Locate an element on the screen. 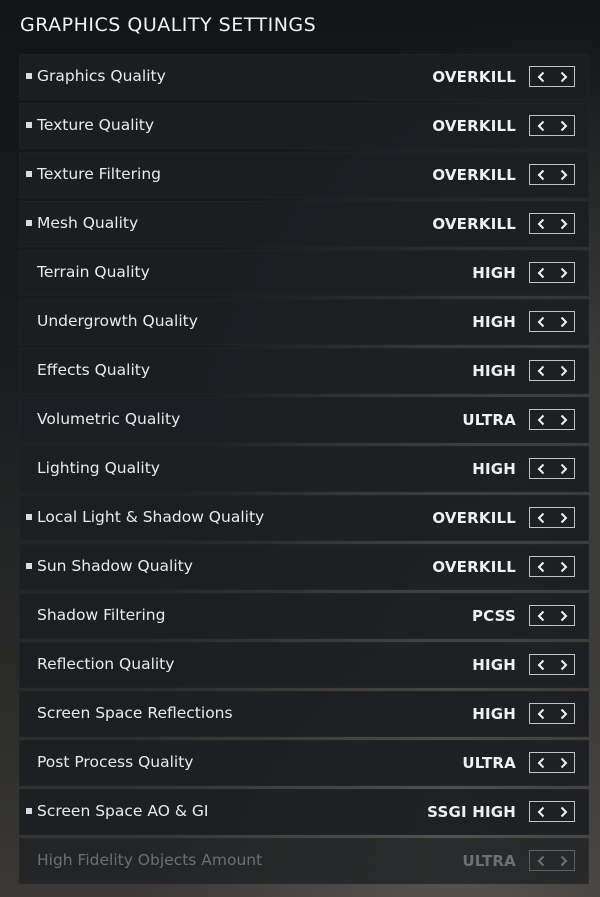  setting-row-high-fidelity-objects-amount: High Fidelity Objects Amount ULTRA is located at coordinates (304, 861).